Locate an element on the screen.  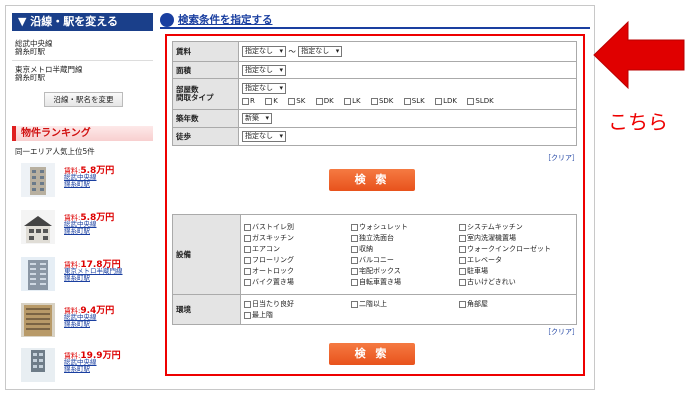
equip-option: 駐車場 is located at coordinates (514, 271).